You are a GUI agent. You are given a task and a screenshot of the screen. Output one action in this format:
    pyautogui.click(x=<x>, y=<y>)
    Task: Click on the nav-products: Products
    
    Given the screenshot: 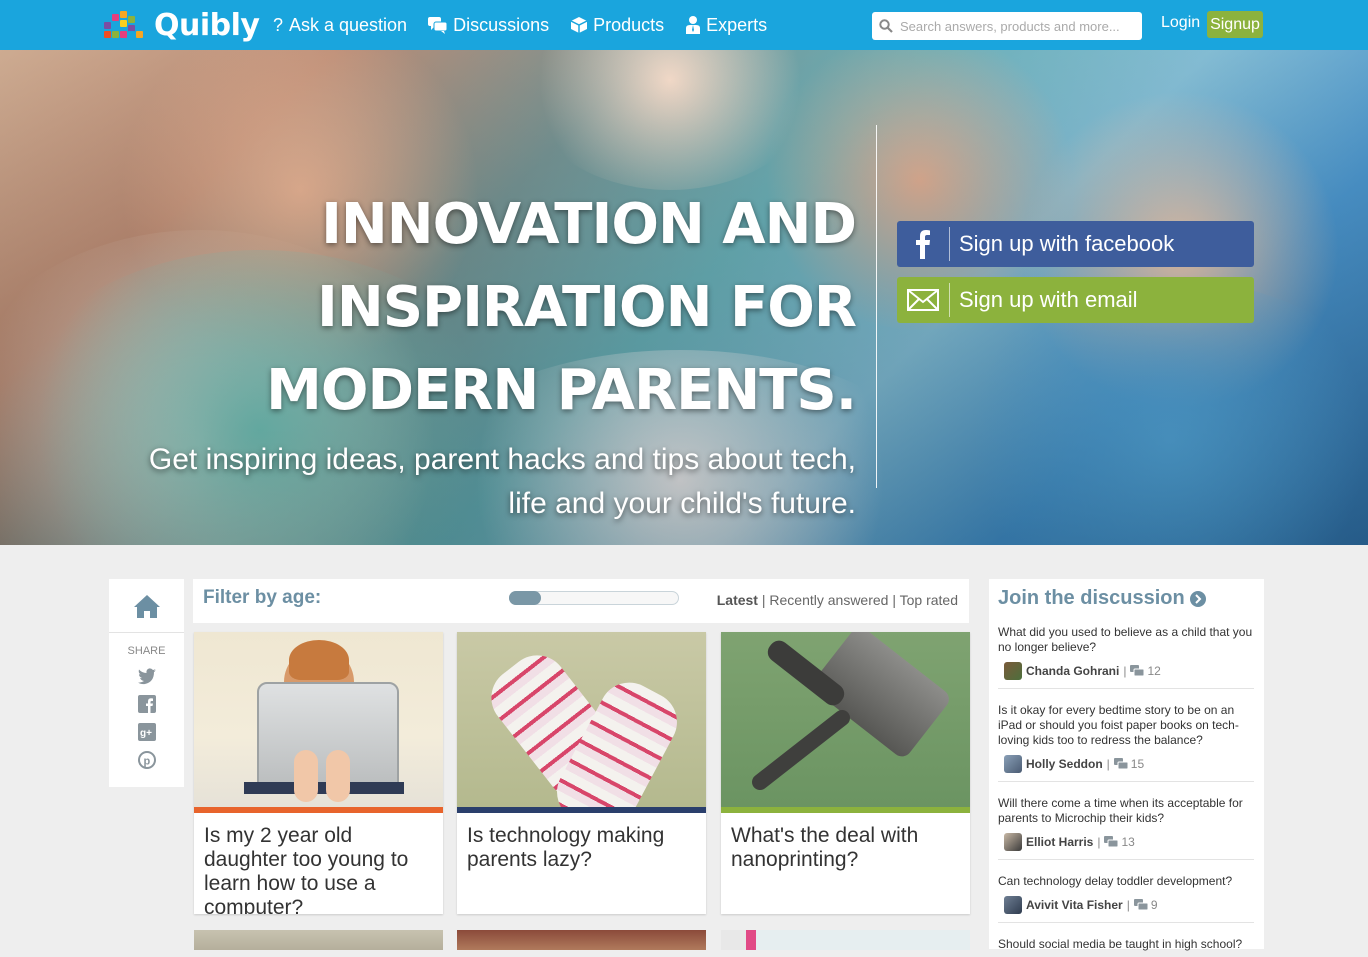 What is the action you would take?
    pyautogui.click(x=617, y=25)
    